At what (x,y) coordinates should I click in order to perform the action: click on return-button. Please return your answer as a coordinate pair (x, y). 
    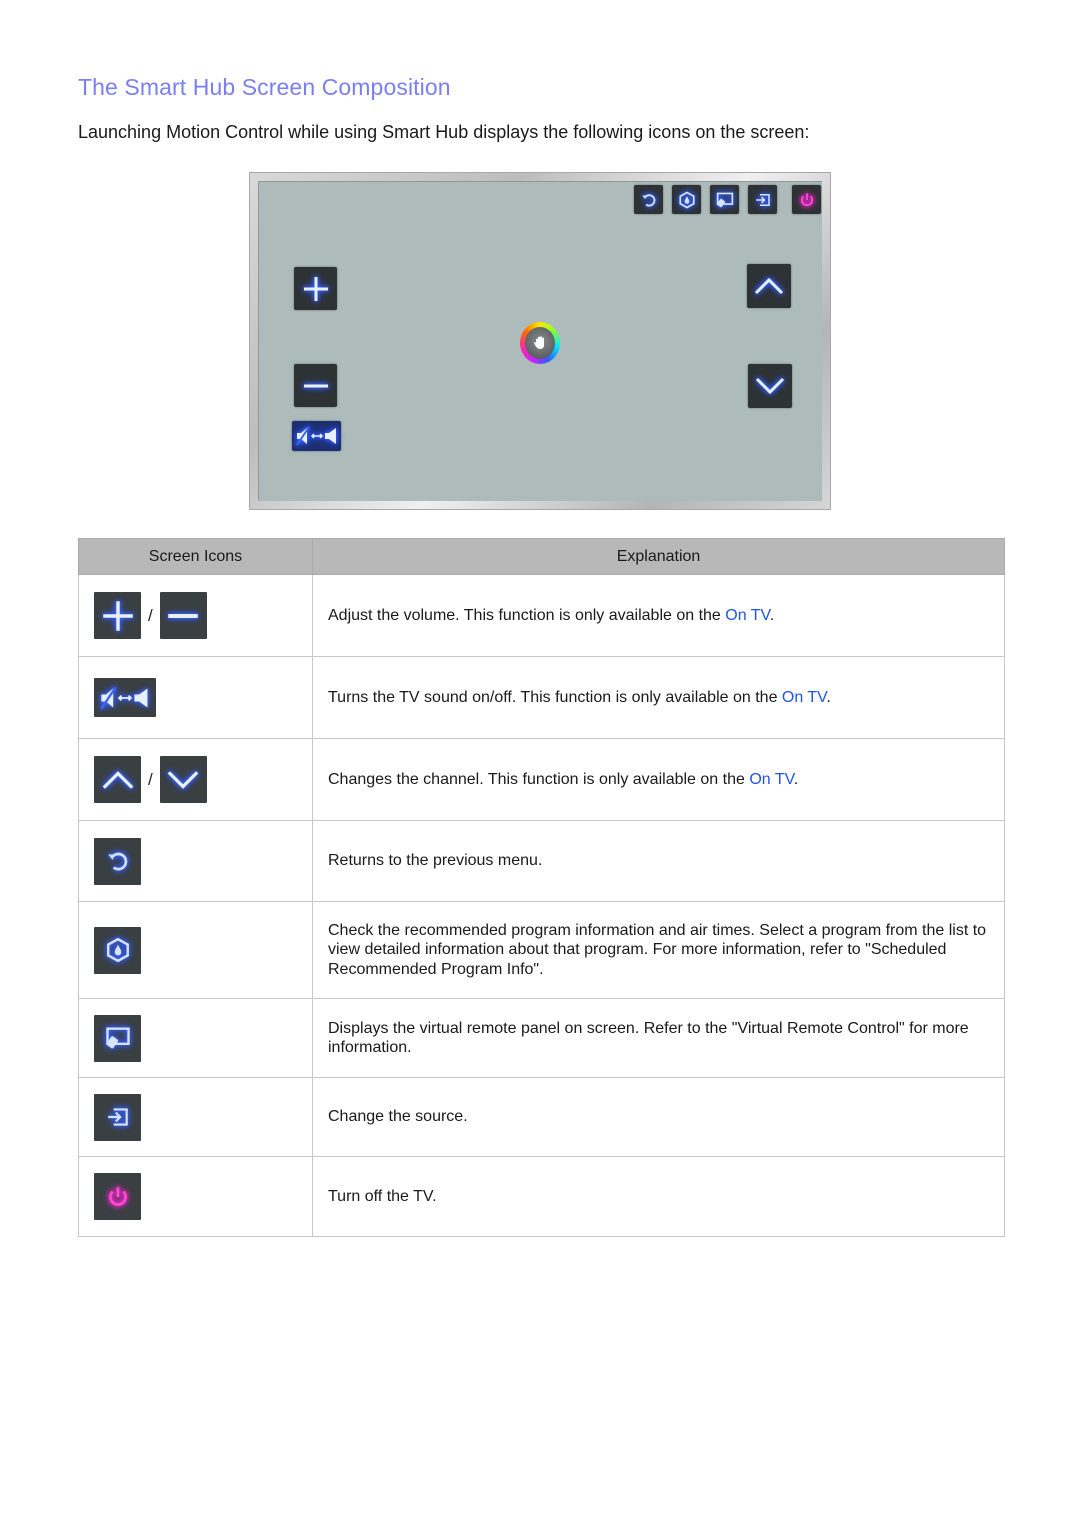
    Looking at the image, I should click on (117, 861).